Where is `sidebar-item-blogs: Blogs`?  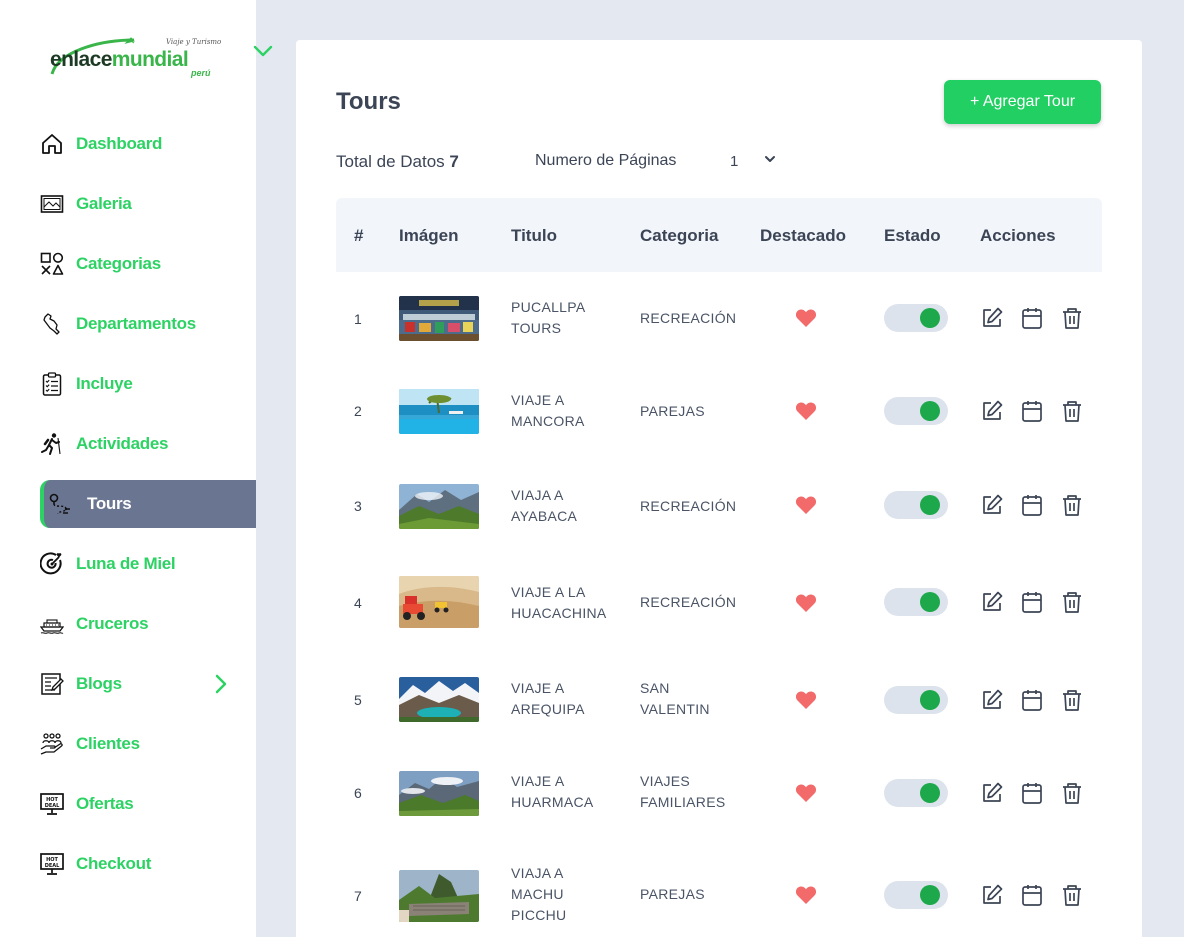 sidebar-item-blogs: Blogs is located at coordinates (148, 684).